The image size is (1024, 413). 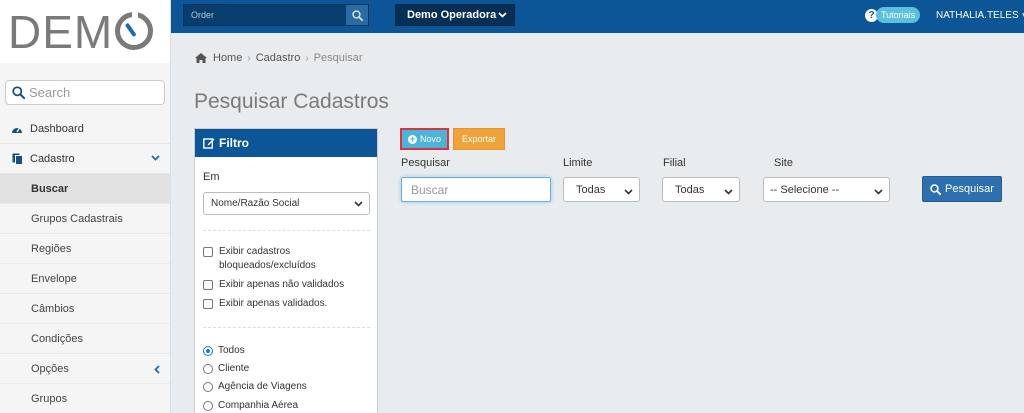 What do you see at coordinates (430, 139) in the screenshot?
I see `novo-label: Novo` at bounding box center [430, 139].